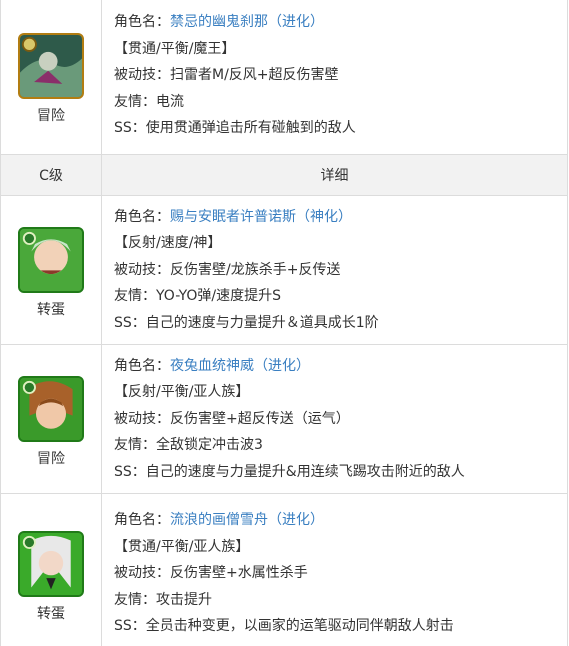  I want to click on character-ability: 被动技：反伤害壁+水属性杀手, so click(211, 573).